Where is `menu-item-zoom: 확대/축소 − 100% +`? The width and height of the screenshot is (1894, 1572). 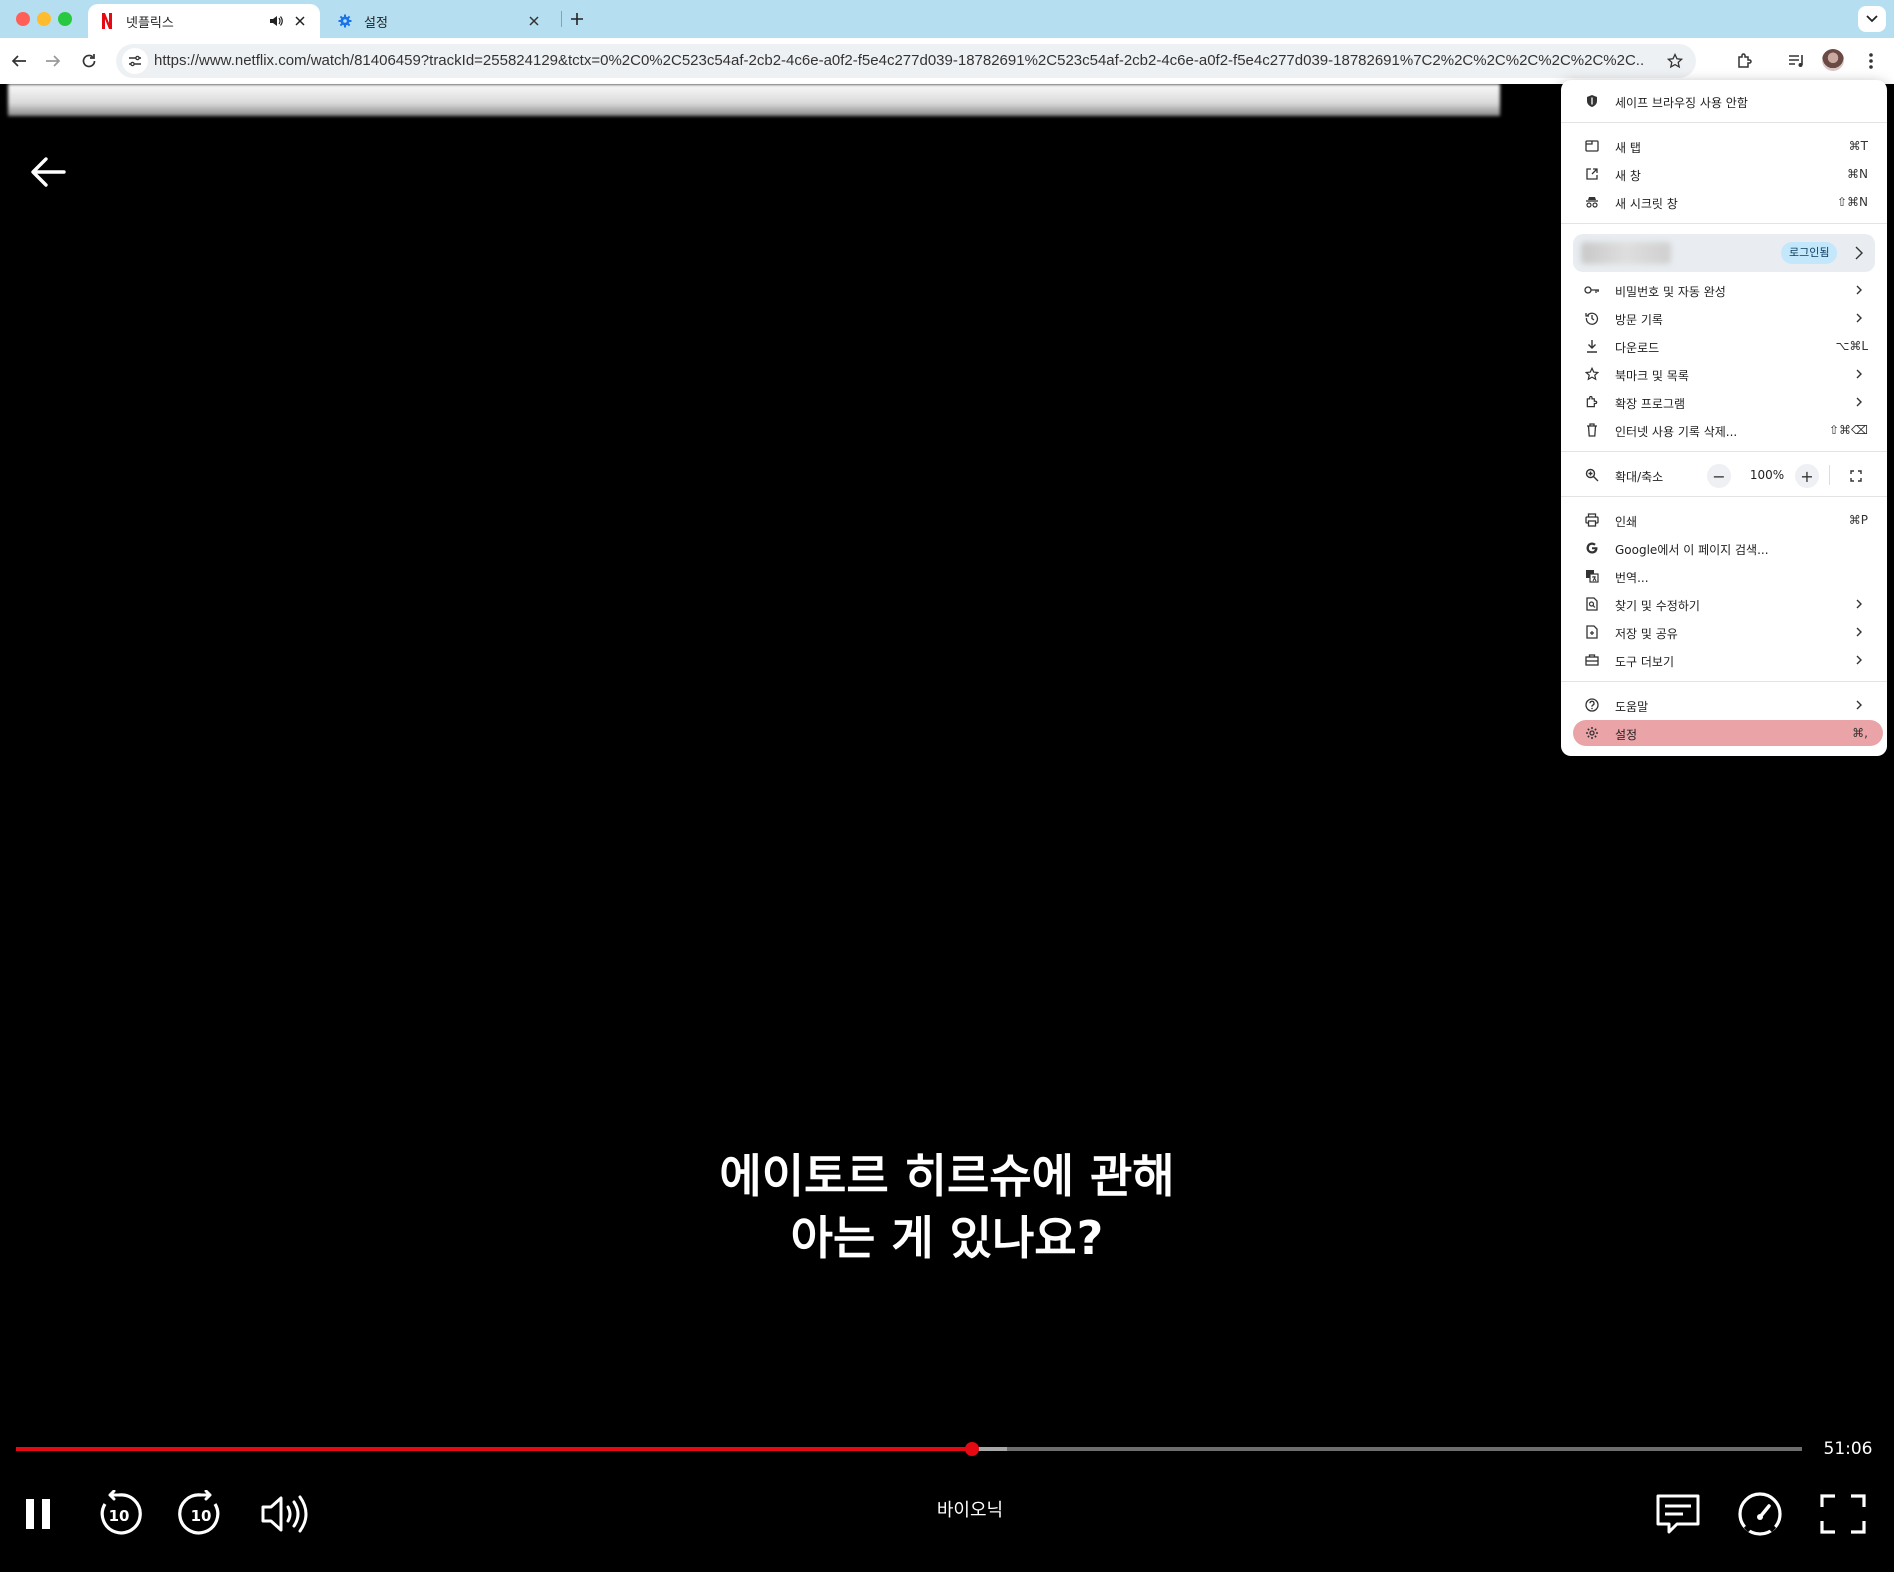 menu-item-zoom: 확대/축소 − 100% + is located at coordinates (1724, 475).